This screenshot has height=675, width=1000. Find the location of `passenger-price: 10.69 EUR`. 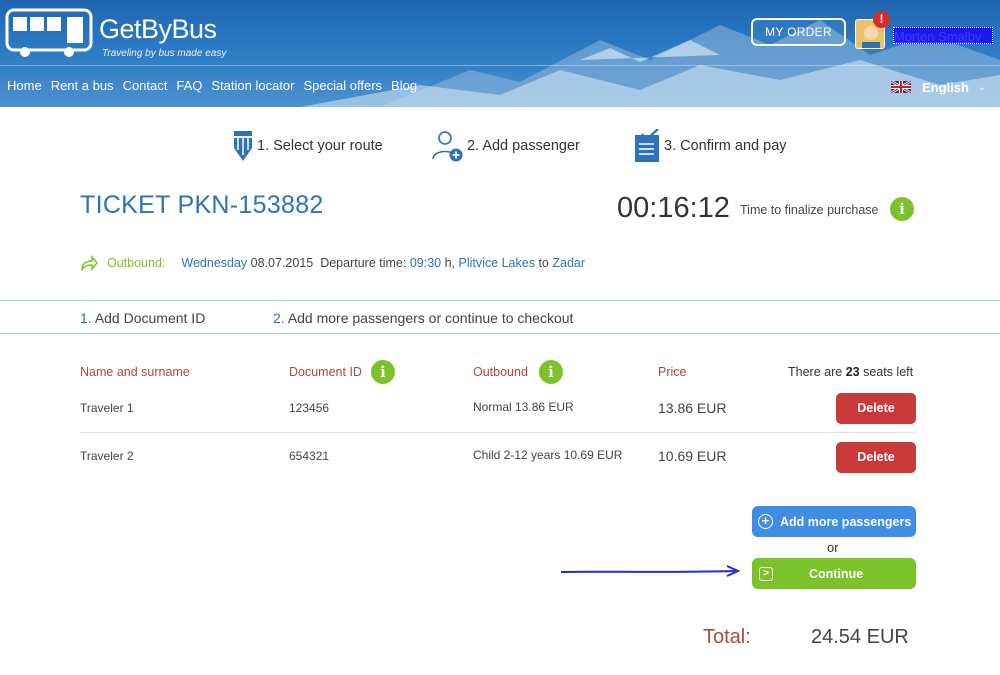

passenger-price: 10.69 EUR is located at coordinates (692, 456).